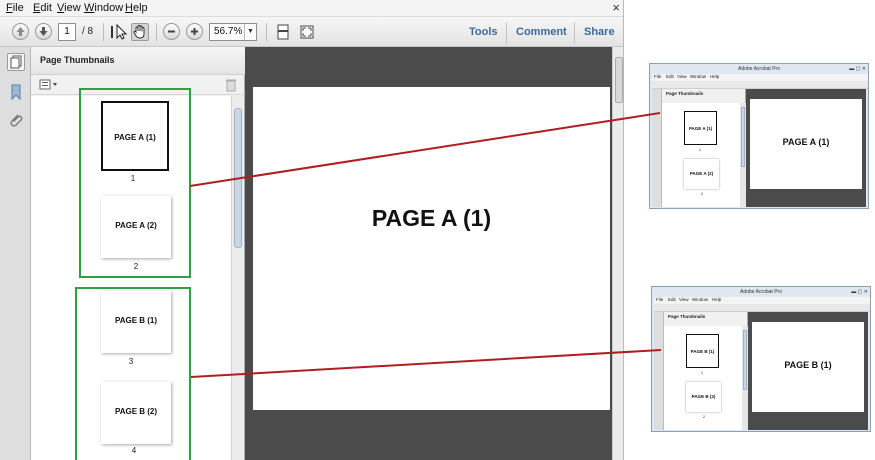 The width and height of the screenshot is (875, 460). Describe the element at coordinates (67, 32) in the screenshot. I see `page-number-input: 1` at that location.